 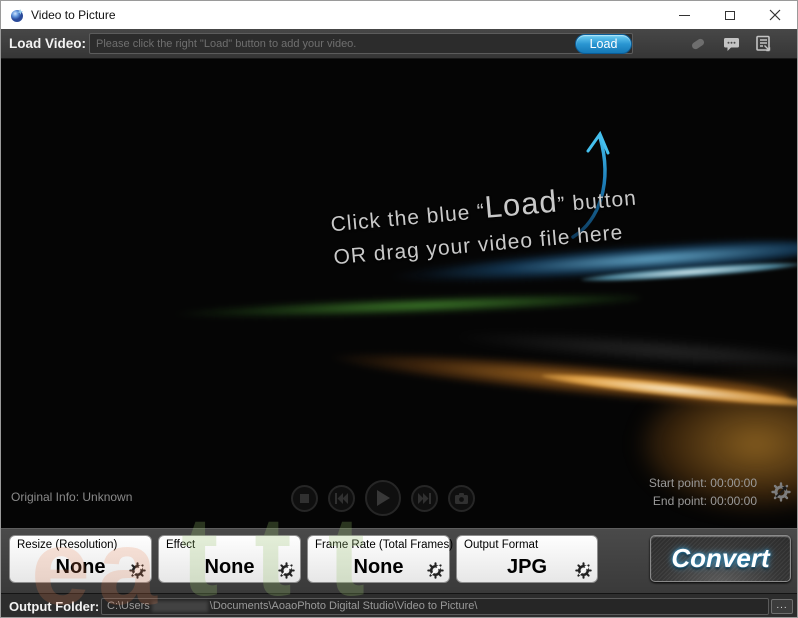 I want to click on play-button, so click(x=383, y=498).